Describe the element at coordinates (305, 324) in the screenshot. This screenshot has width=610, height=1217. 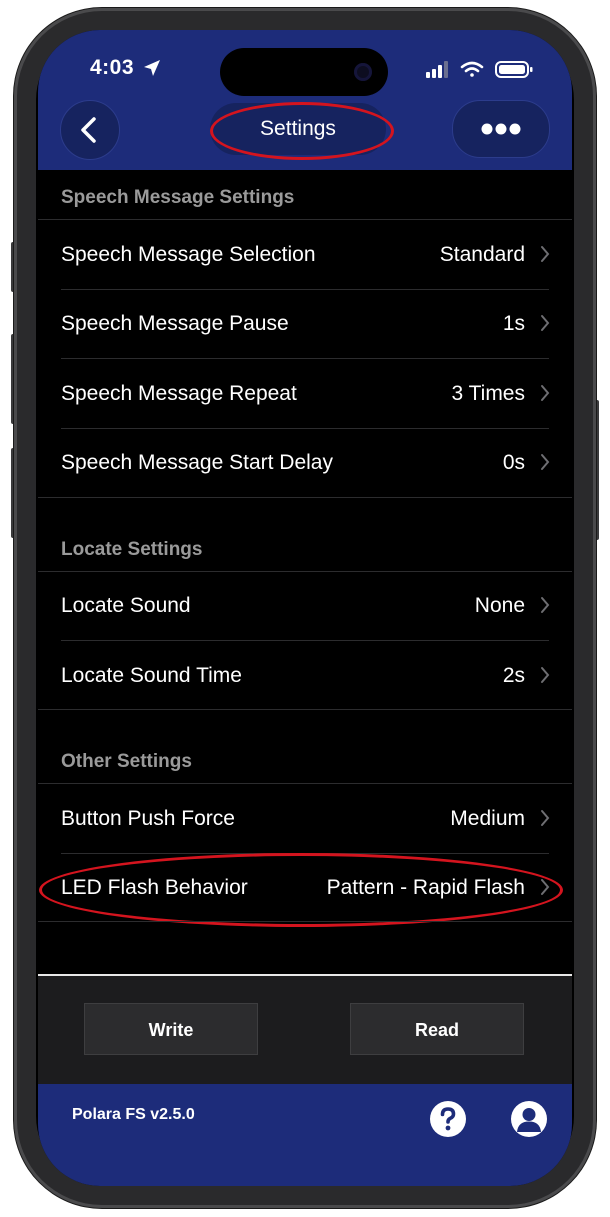
I see `row-speech-message-pause: Speech Message Pause 1s` at that location.